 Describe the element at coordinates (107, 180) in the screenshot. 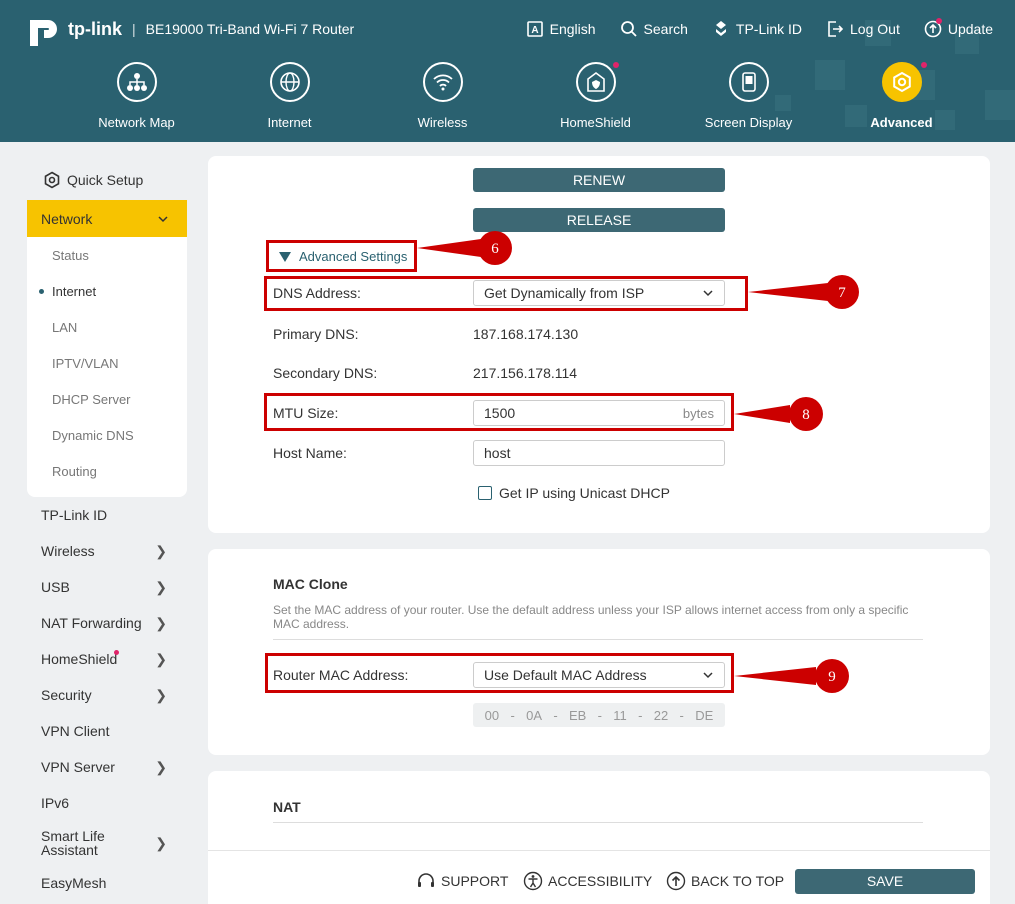

I see `sidebar-item-quick-setup: Quick Setup` at that location.